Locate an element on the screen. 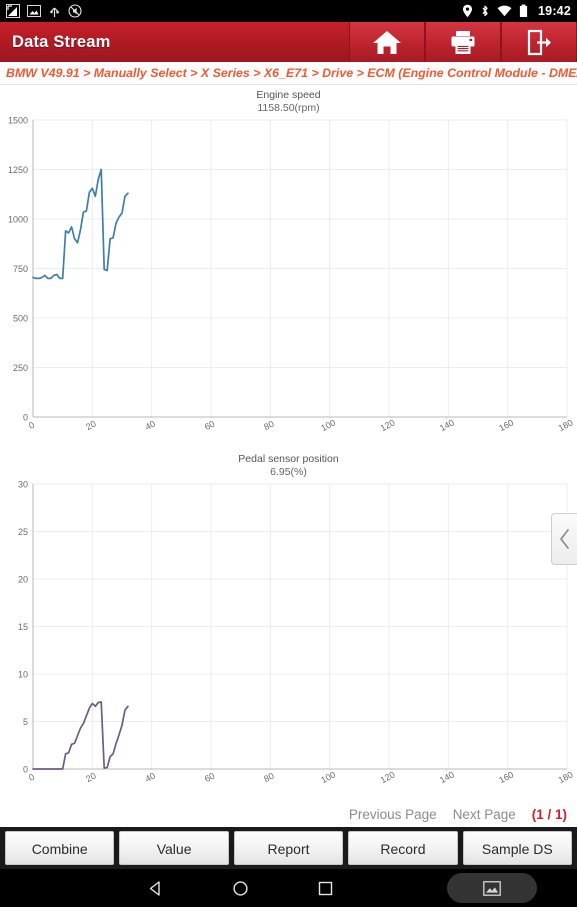  print-button is located at coordinates (463, 42).